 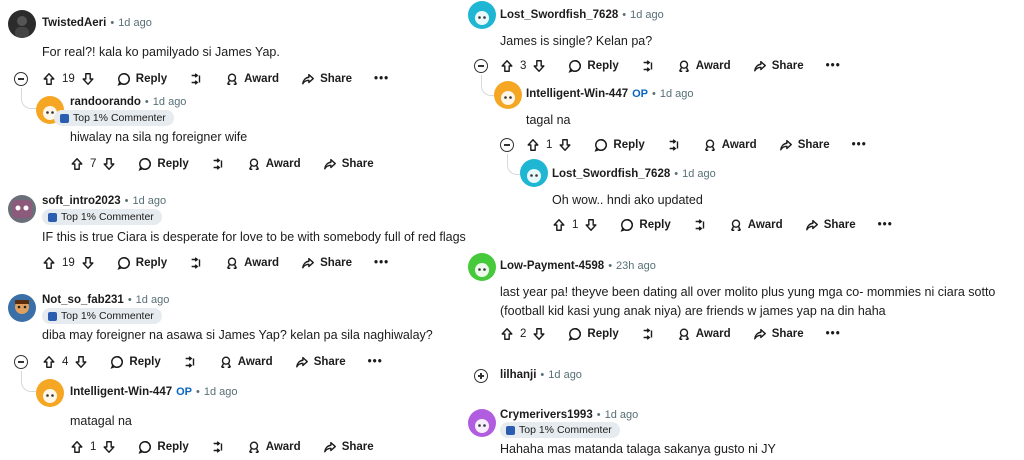 I want to click on reply-icon, so click(x=145, y=164).